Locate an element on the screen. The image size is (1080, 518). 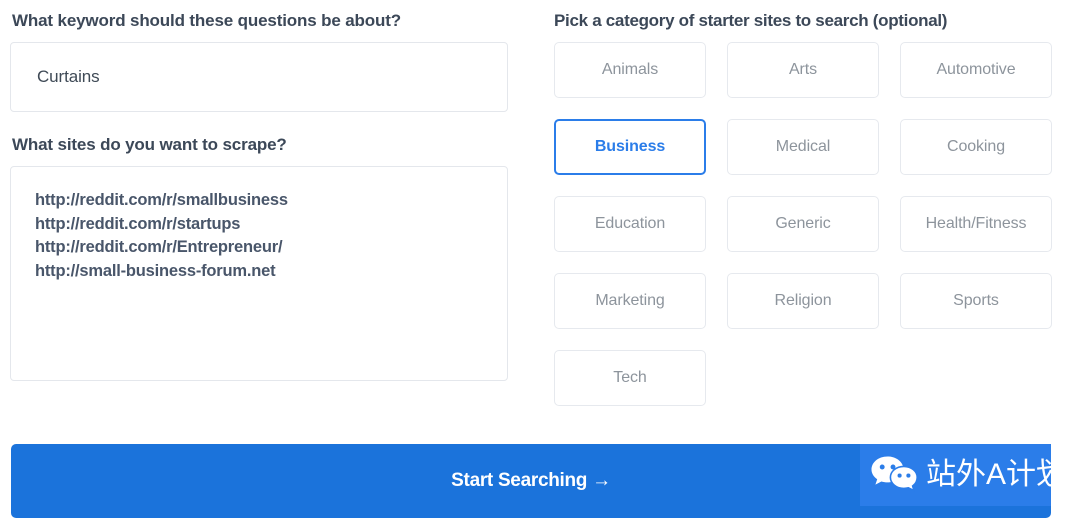
wechat-watermark: 站外A计划 is located at coordinates (963, 475).